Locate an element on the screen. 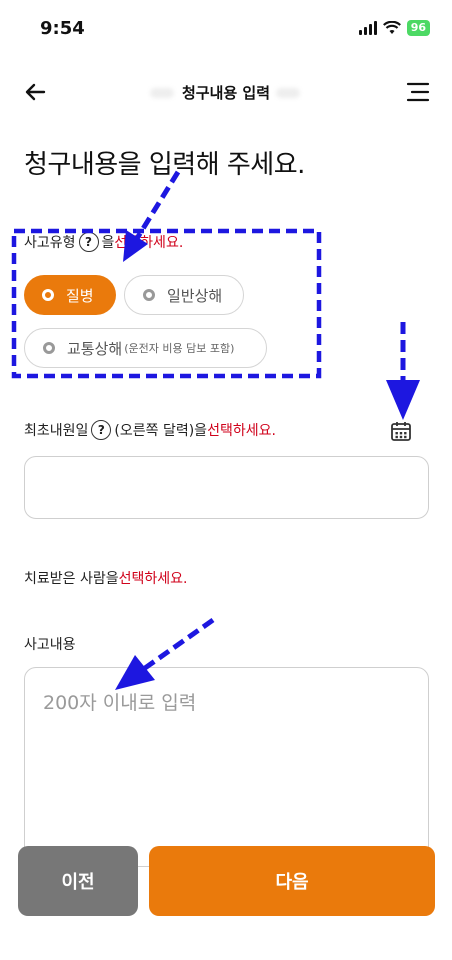 This screenshot has height=960, width=452. patient-label: 치료받은 사람을 선택하세요. is located at coordinates (105, 578).